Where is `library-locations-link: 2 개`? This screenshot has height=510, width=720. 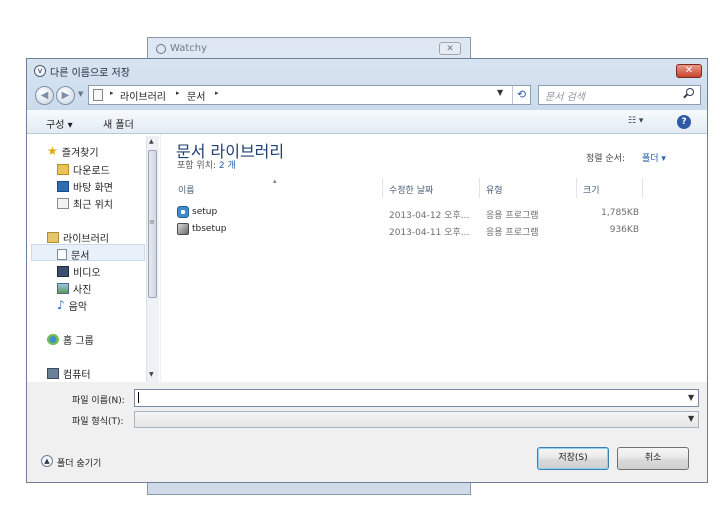
library-locations-link: 2 개 is located at coordinates (227, 166).